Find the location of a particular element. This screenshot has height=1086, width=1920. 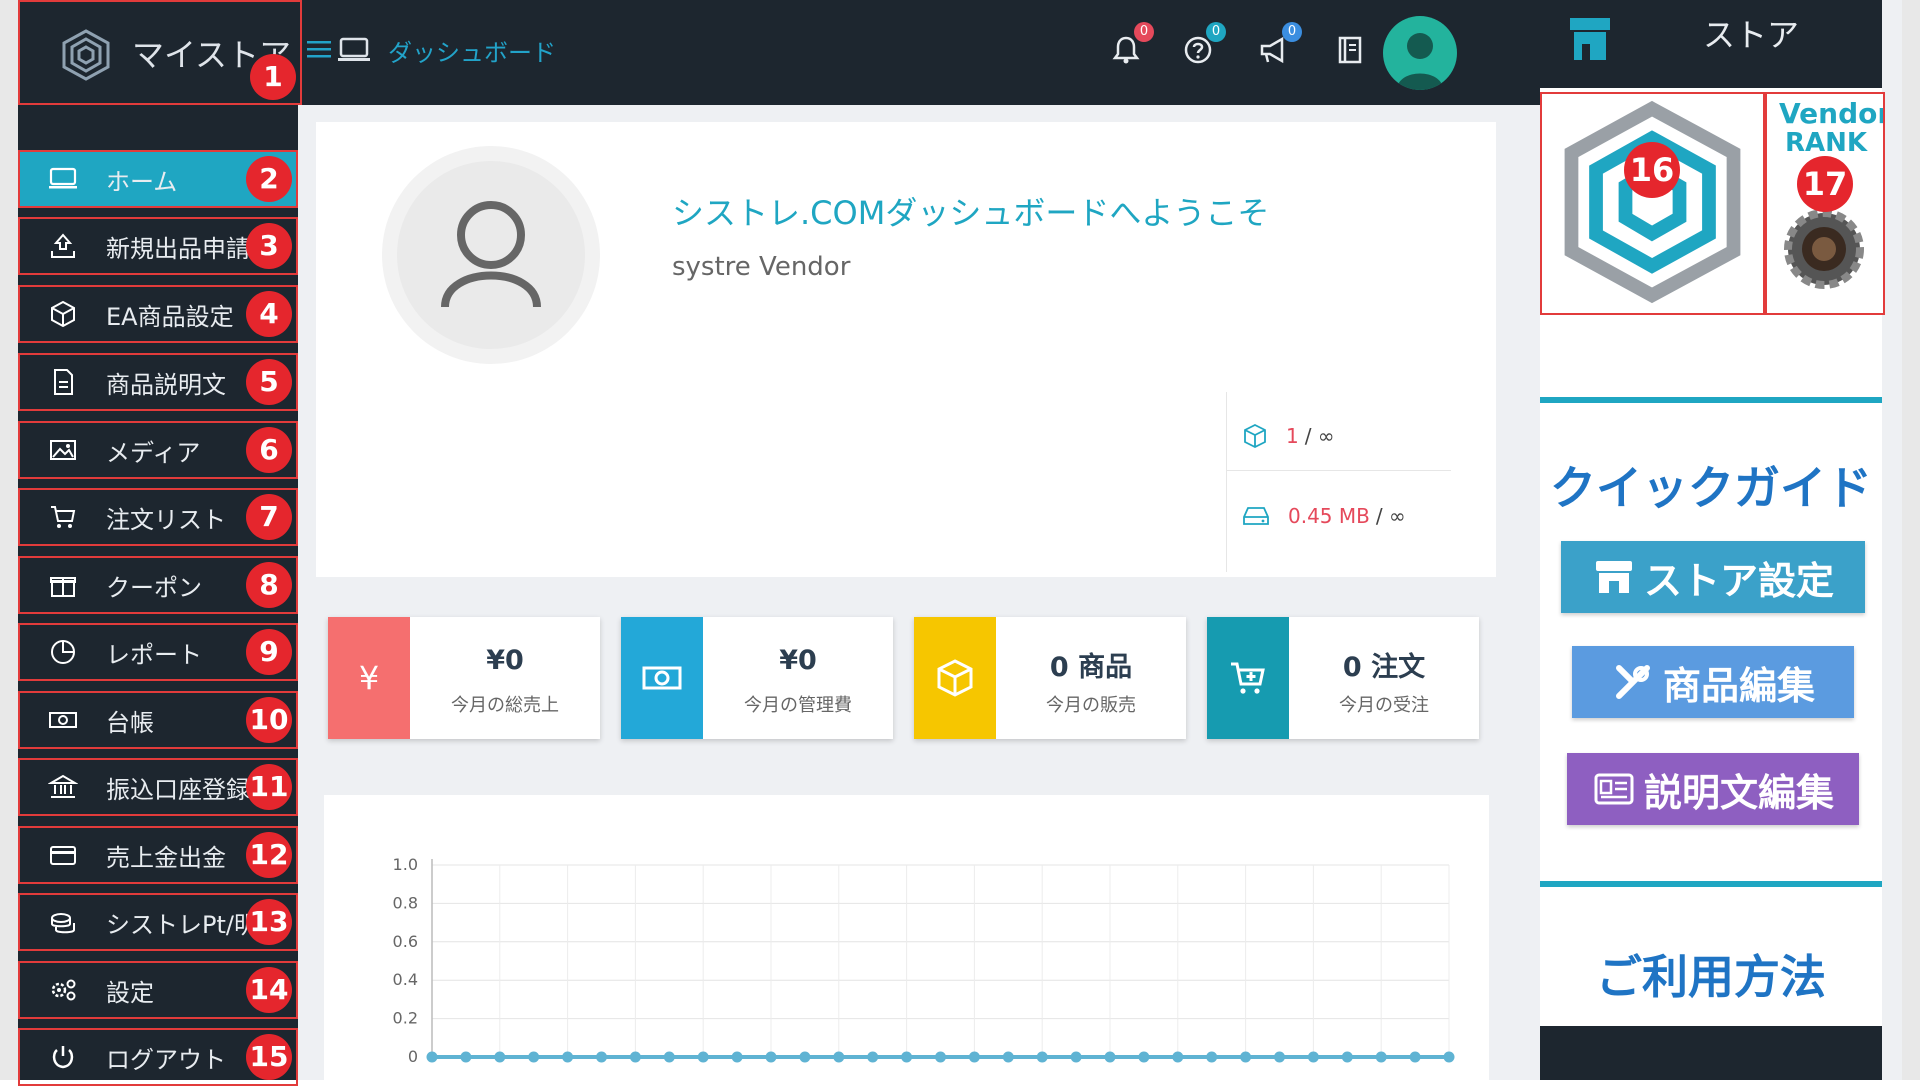

monitor-icon is located at coordinates (354, 49).